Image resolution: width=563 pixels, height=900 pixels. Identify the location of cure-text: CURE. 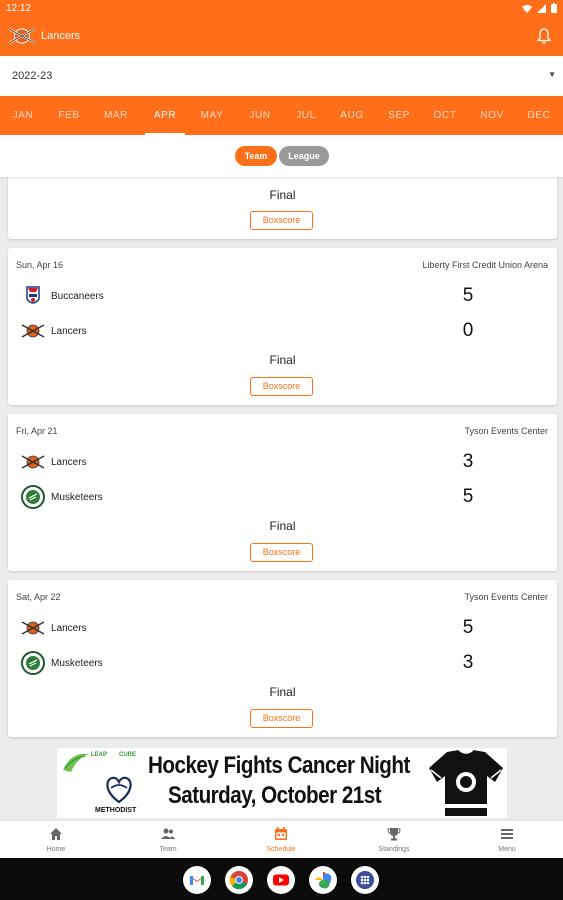
(128, 755).